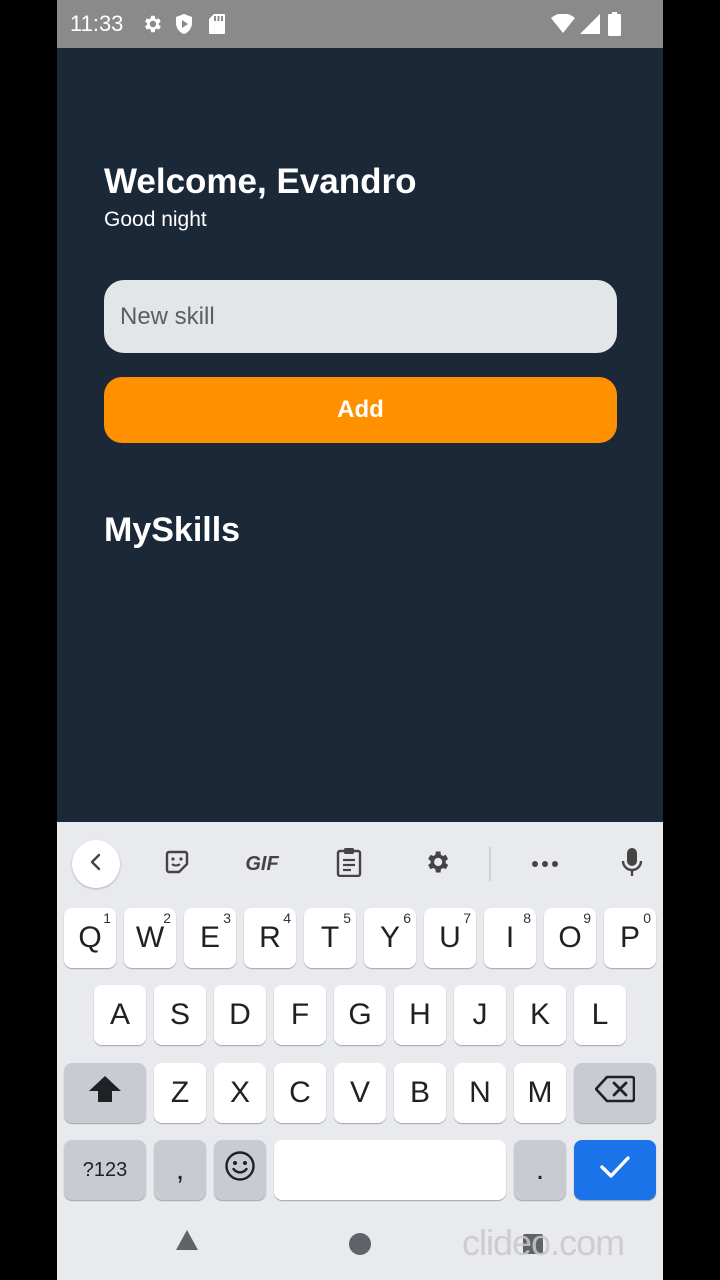 The height and width of the screenshot is (1280, 720). I want to click on enter-key, so click(615, 1170).